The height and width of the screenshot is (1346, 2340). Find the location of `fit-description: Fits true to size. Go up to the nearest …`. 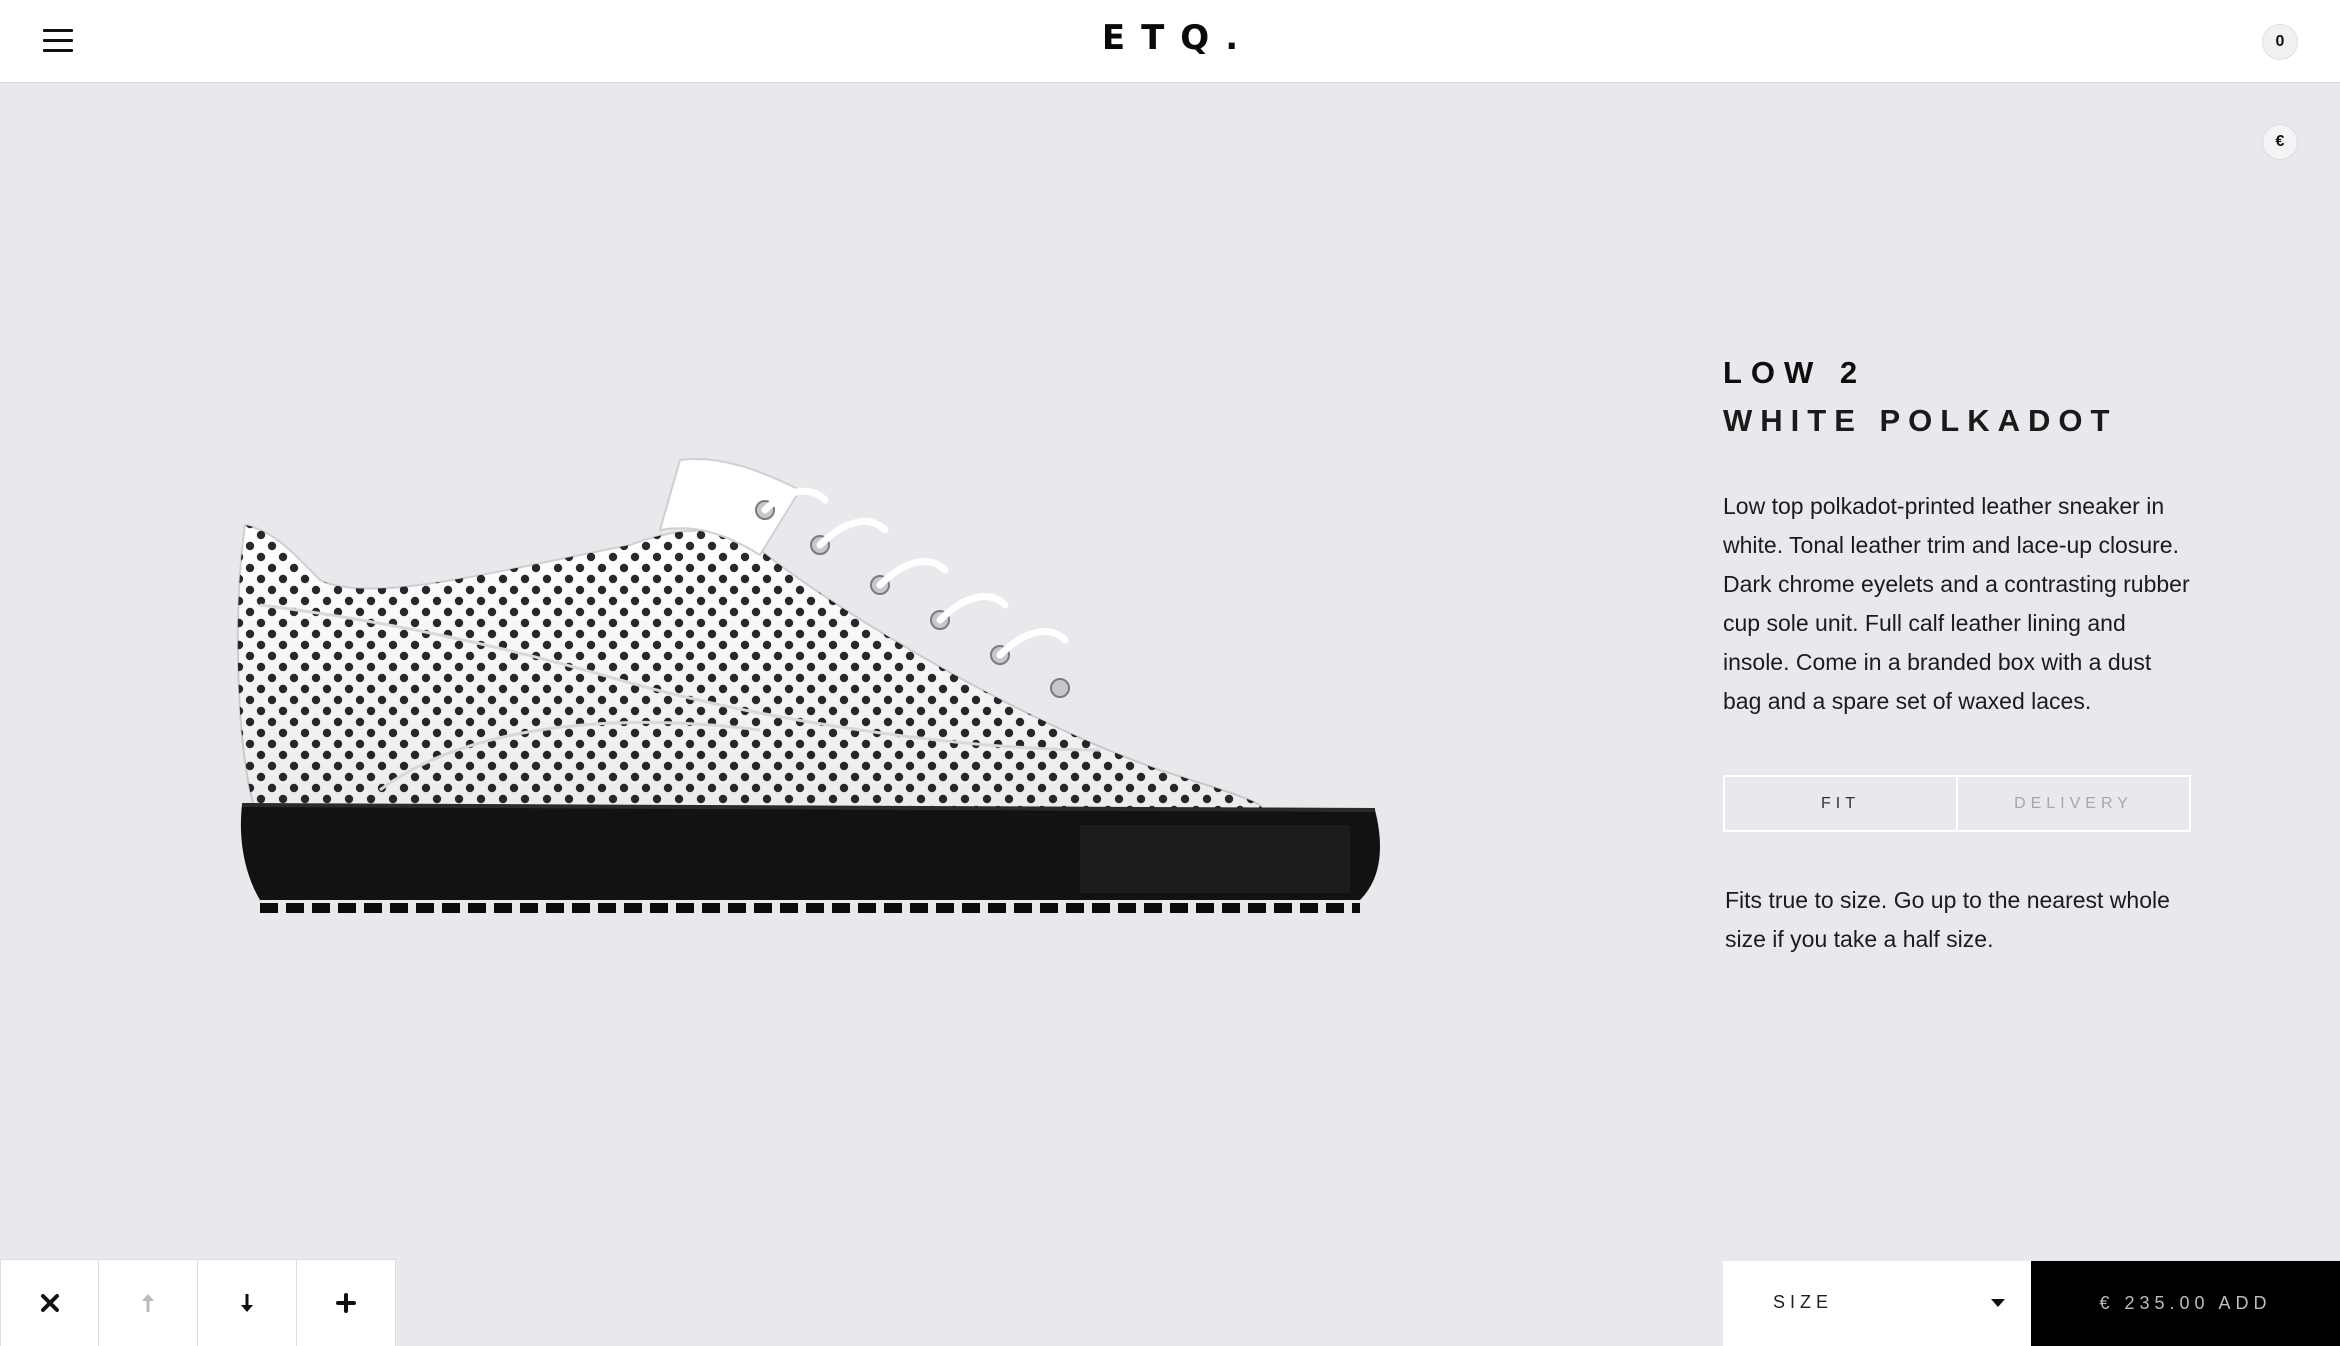

fit-description: Fits true to size. Go up to the nearest … is located at coordinates (1947, 919).